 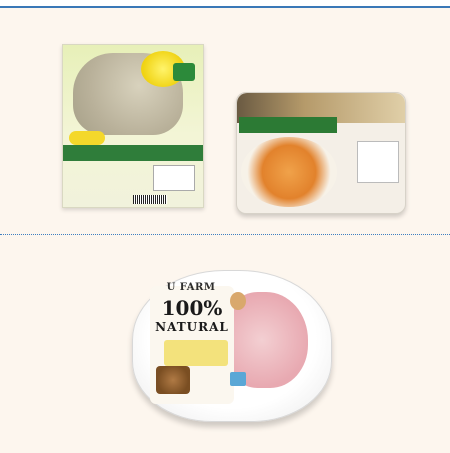 I want to click on yellow-tag, so click(x=196, y=353).